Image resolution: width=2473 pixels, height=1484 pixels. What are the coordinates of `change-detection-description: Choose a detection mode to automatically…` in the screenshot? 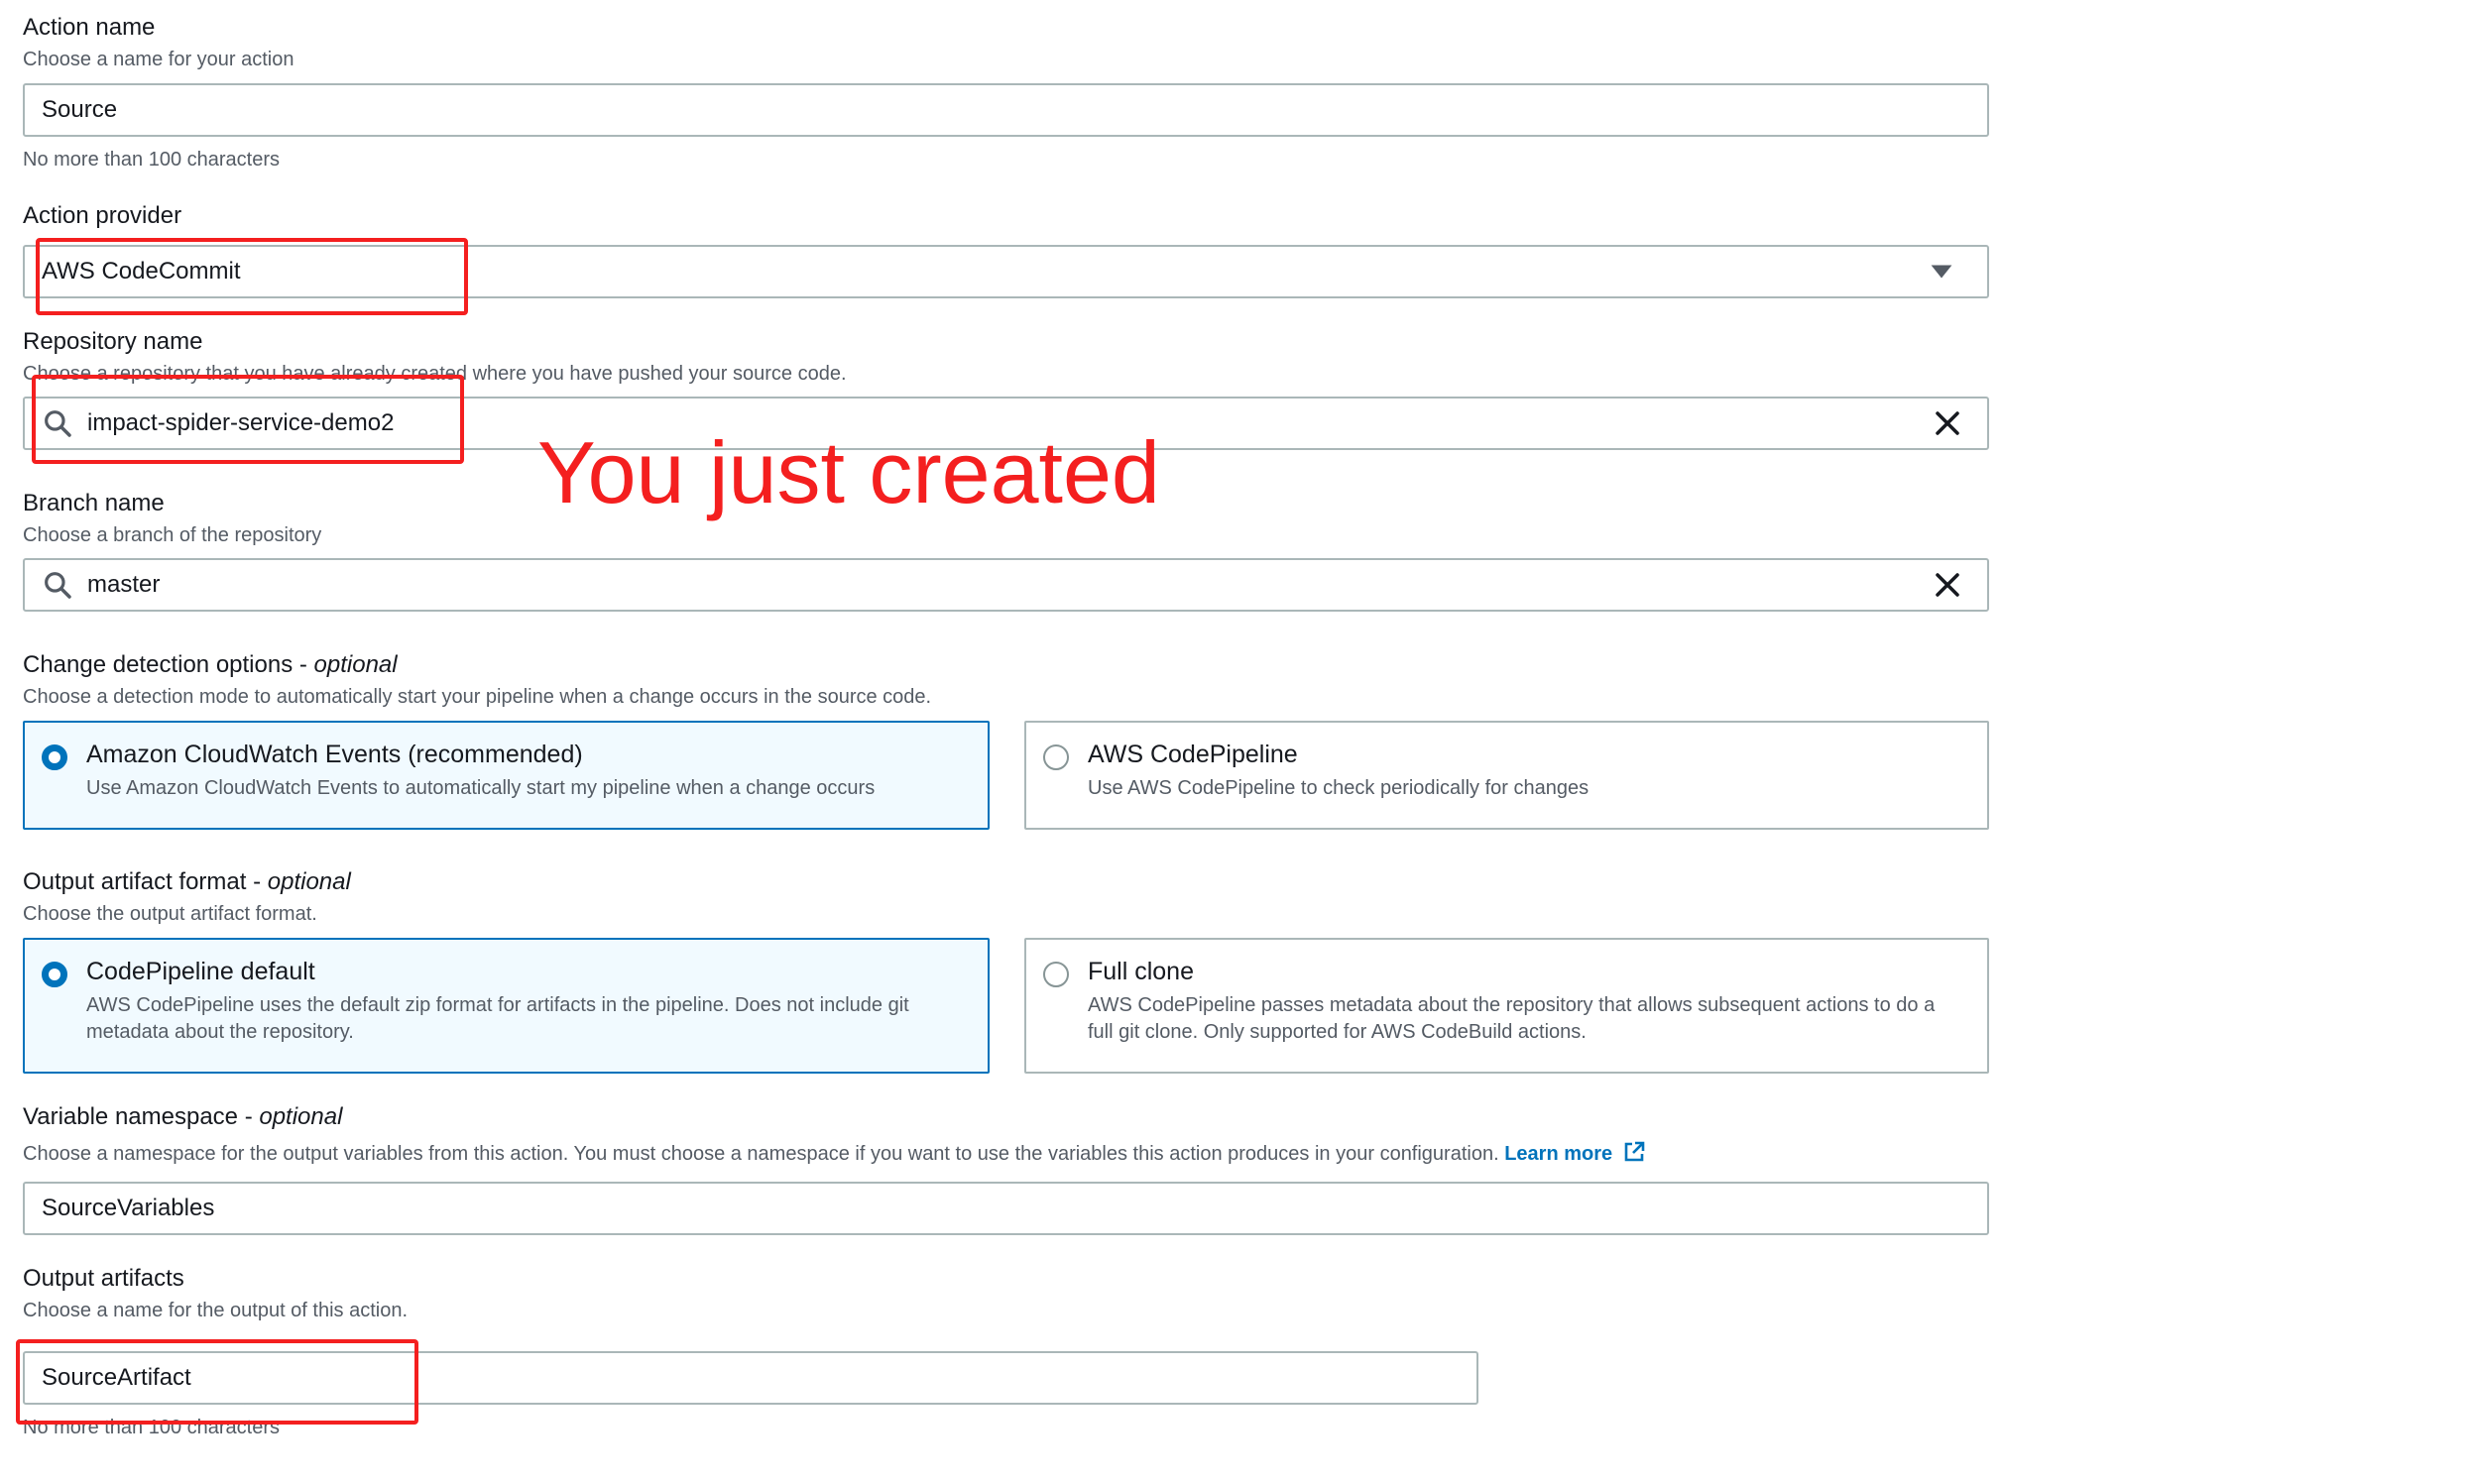 It's located at (477, 697).